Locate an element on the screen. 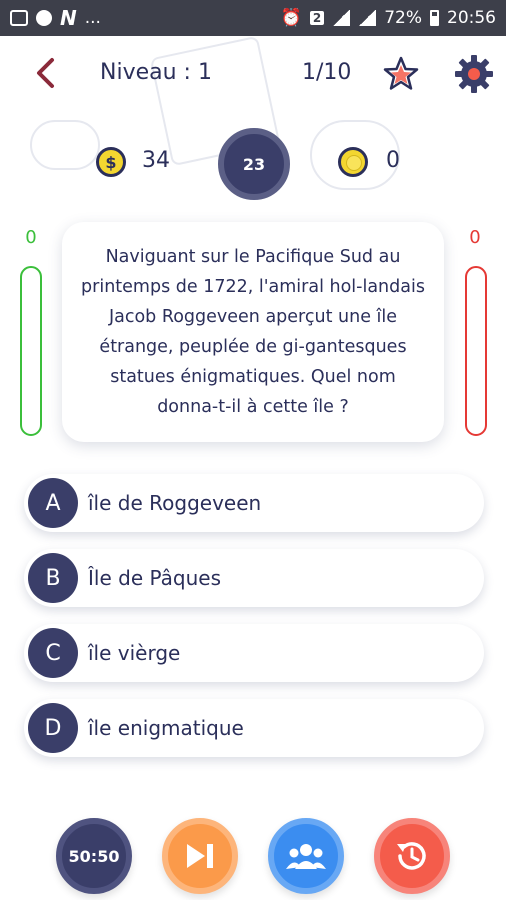 Image resolution: width=506 pixels, height=900 pixels. extra-time-button is located at coordinates (412, 856).